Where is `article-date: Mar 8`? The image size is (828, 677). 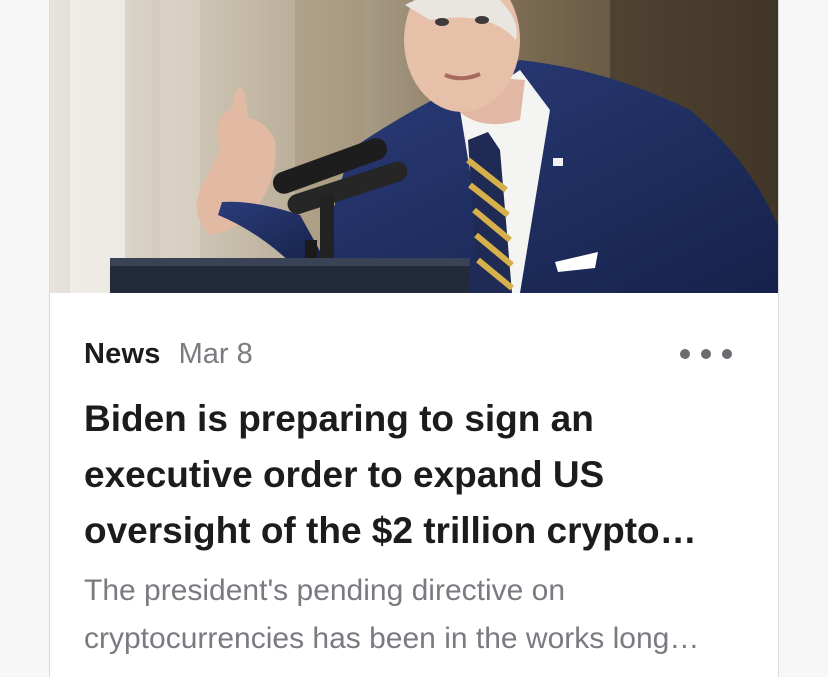 article-date: Mar 8 is located at coordinates (215, 353).